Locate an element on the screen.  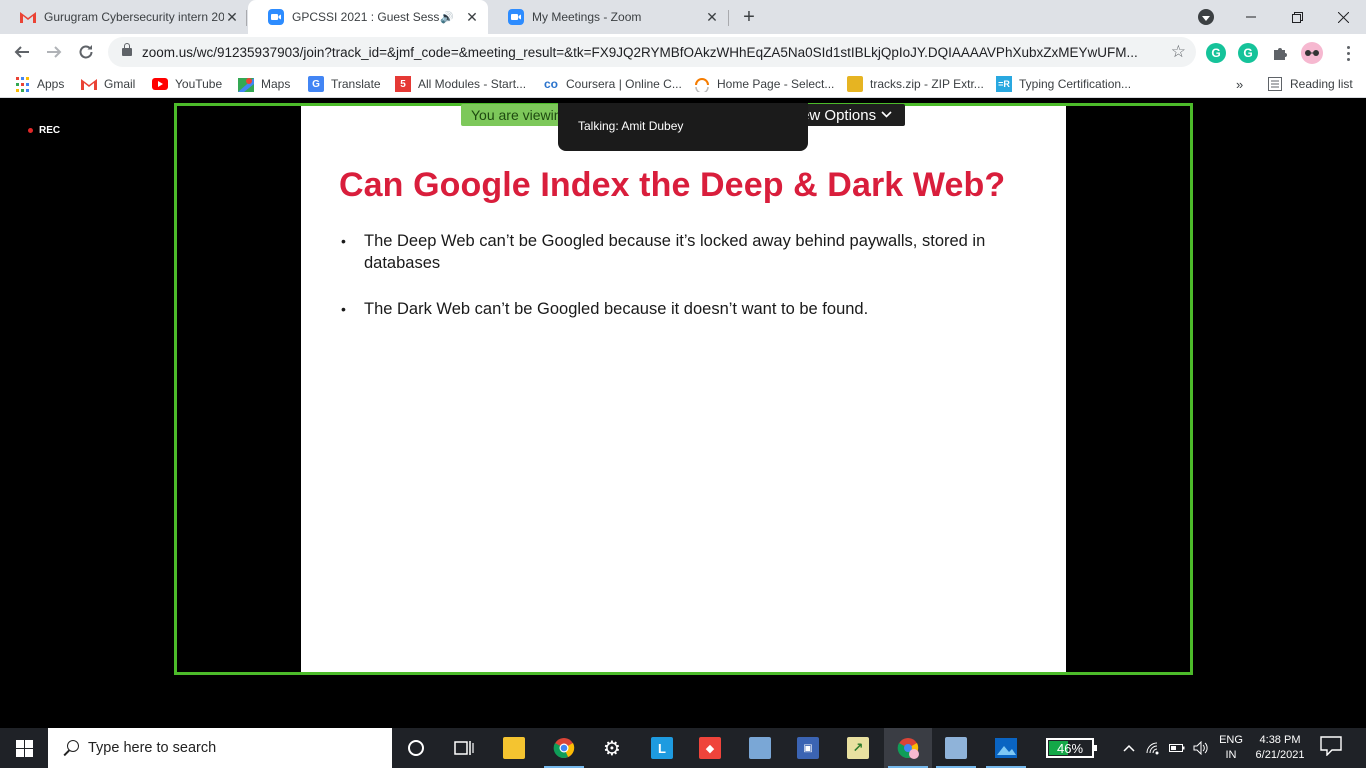
task-view-button is located at coordinates (464, 748).